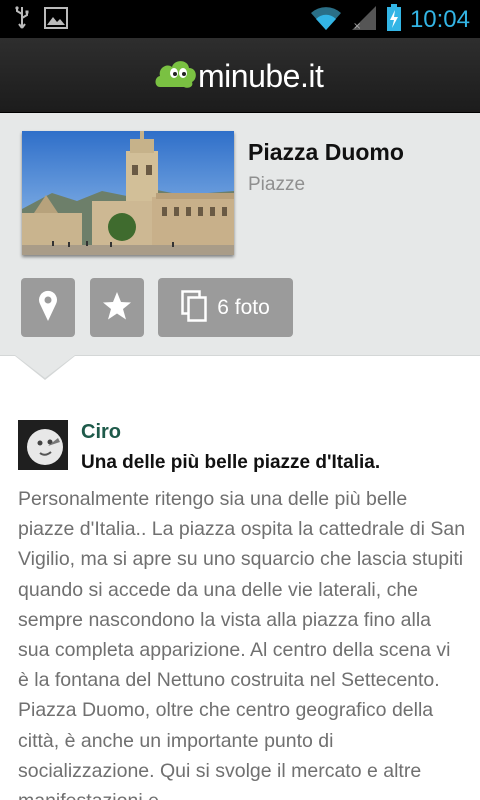 The width and height of the screenshot is (480, 800). What do you see at coordinates (22, 20) in the screenshot?
I see `usb-icon` at bounding box center [22, 20].